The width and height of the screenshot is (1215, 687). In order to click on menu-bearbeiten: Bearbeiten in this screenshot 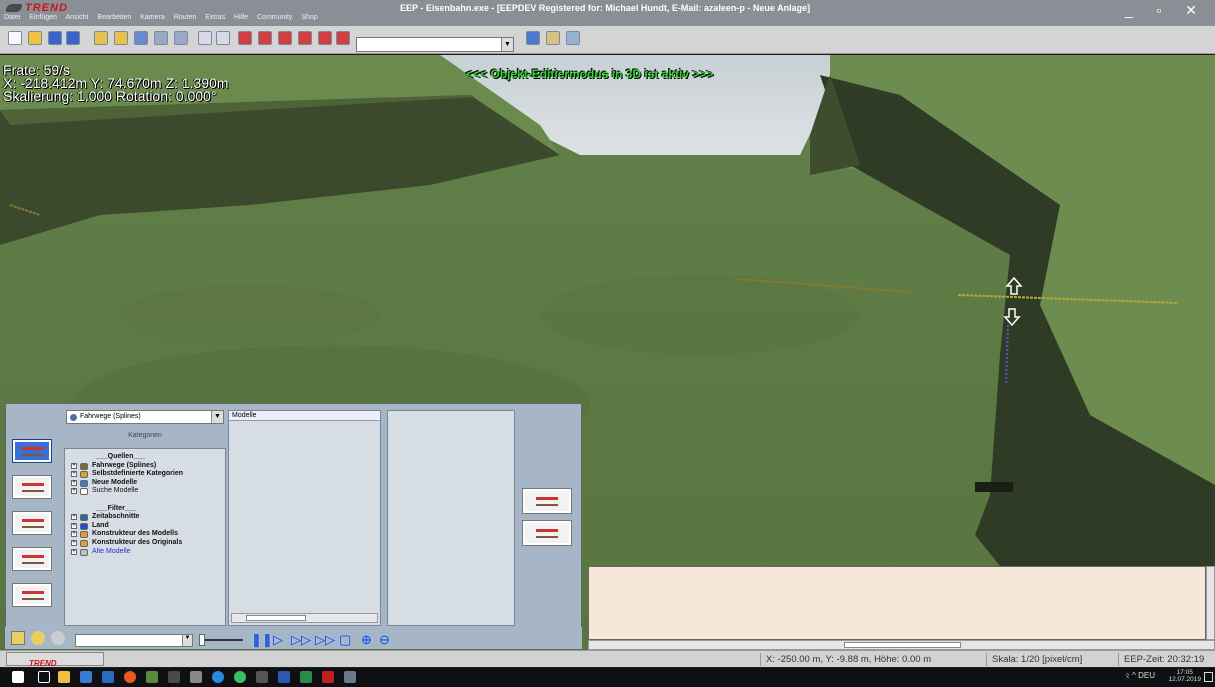, I will do `click(114, 17)`.